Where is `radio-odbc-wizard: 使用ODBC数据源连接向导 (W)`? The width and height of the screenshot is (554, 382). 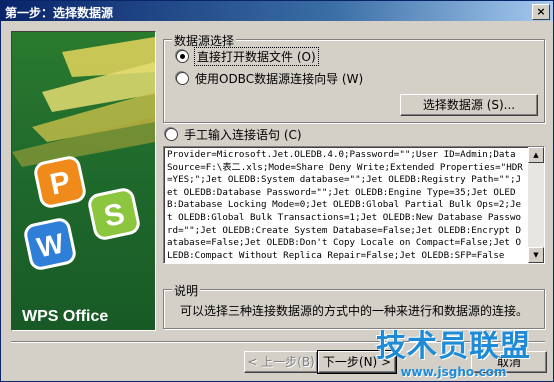
radio-odbc-wizard: 使用ODBC数据源连接向导 (W) is located at coordinates (269, 78).